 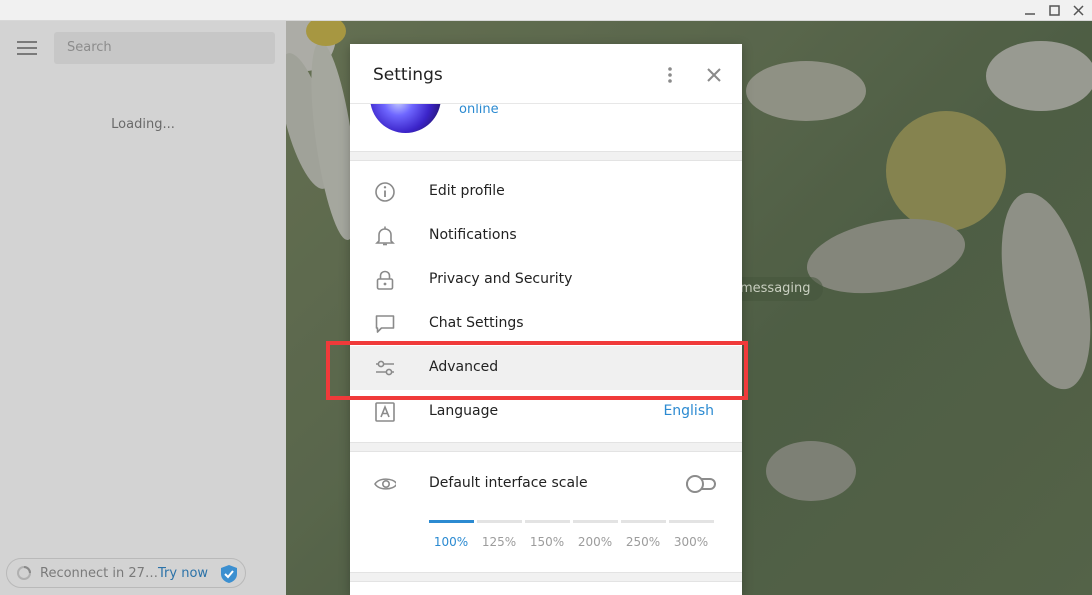 What do you see at coordinates (691, 542) in the screenshot?
I see `scale-option-300: 300%` at bounding box center [691, 542].